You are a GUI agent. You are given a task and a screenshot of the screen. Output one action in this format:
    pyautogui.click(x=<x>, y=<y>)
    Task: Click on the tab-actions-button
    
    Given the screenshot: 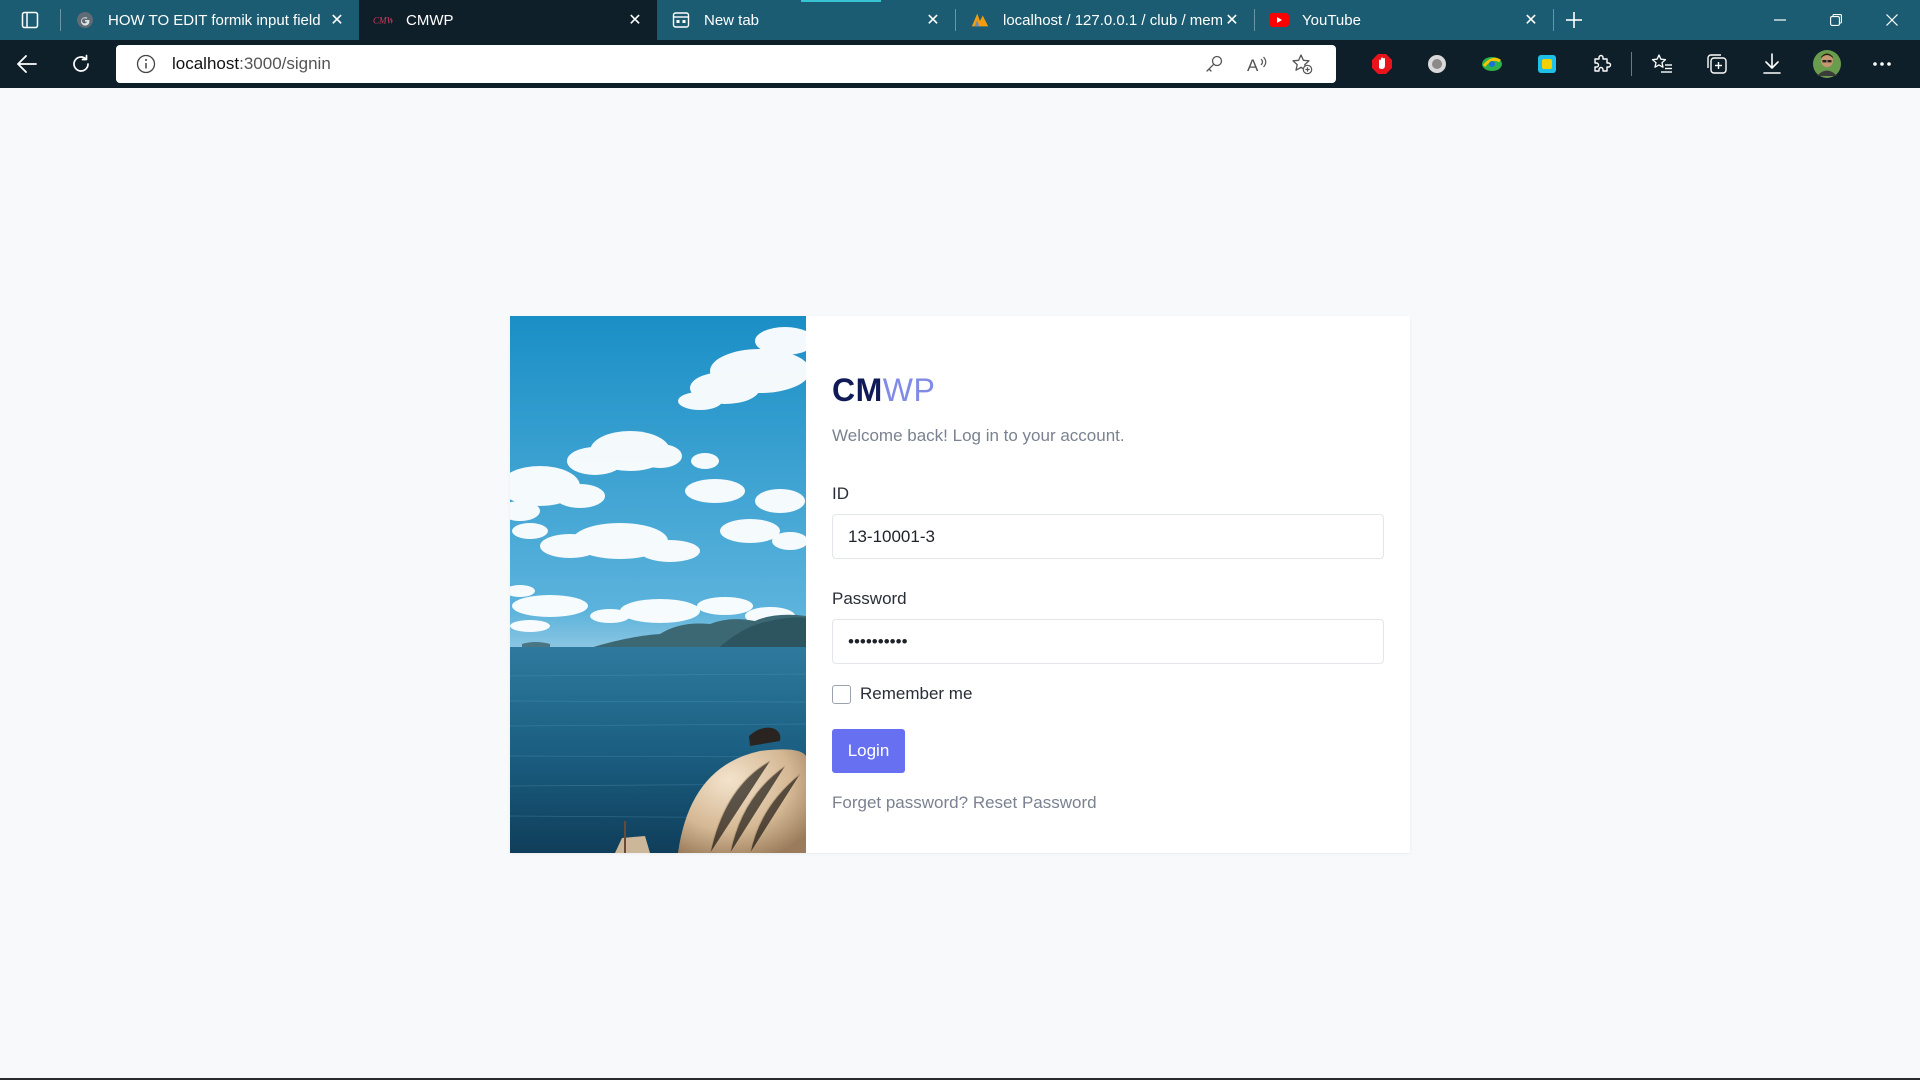 What is the action you would take?
    pyautogui.click(x=30, y=20)
    